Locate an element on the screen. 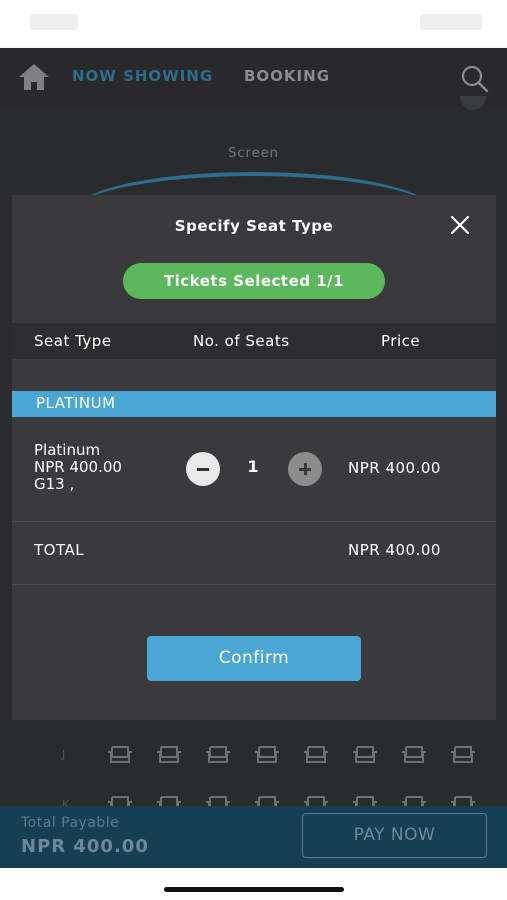 The width and height of the screenshot is (507, 900). status-icons-blur is located at coordinates (451, 22).